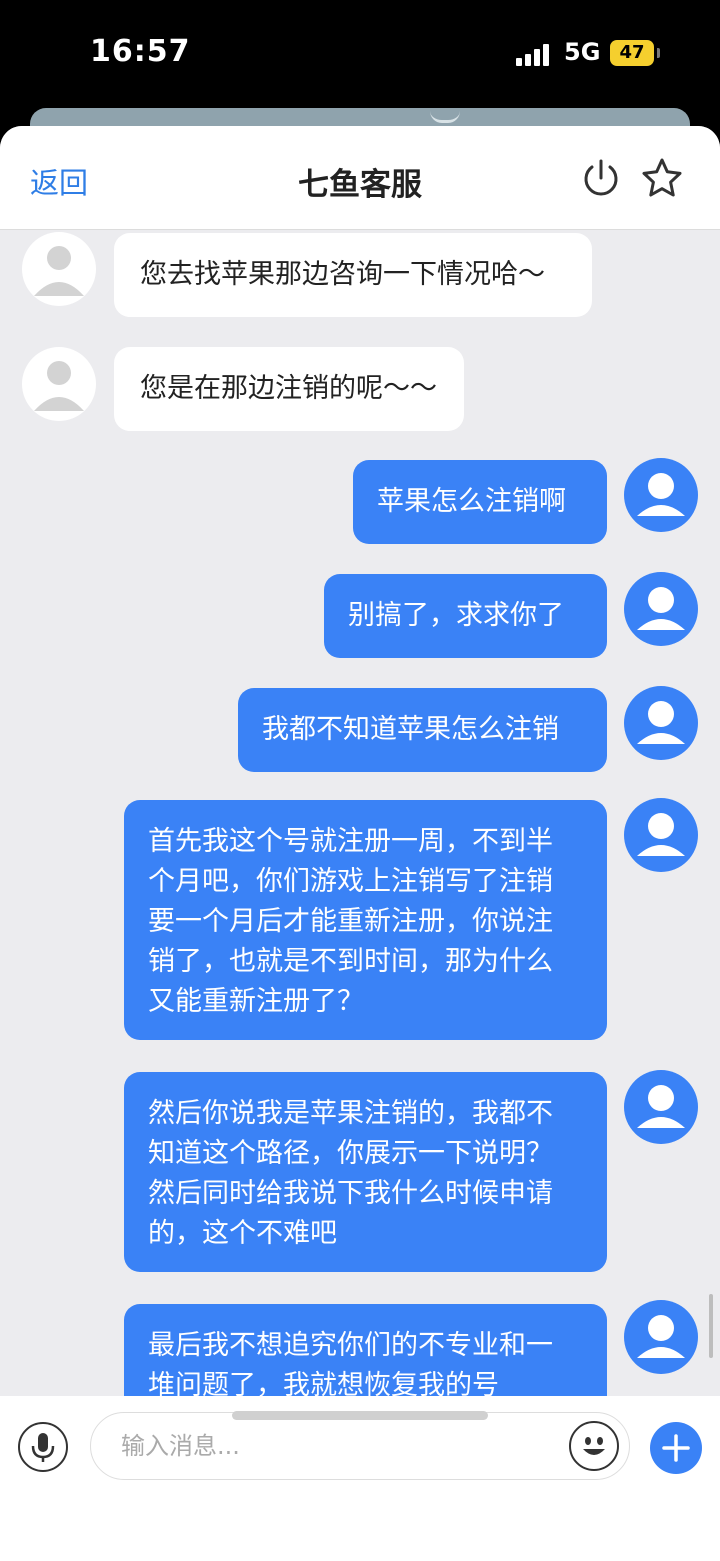 The height and width of the screenshot is (1561, 720). I want to click on home-indicator, so click(360, 1415).